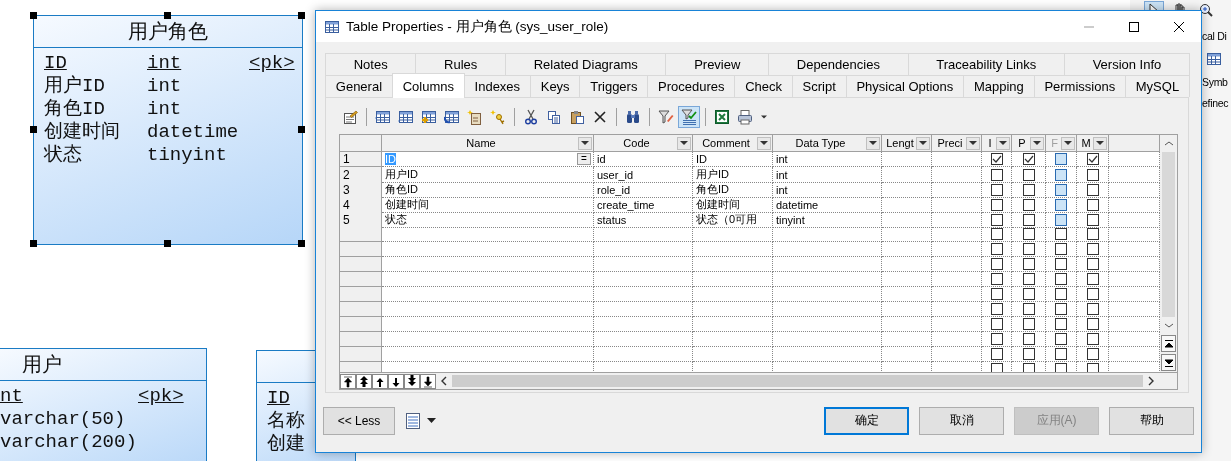 The width and height of the screenshot is (1231, 461). What do you see at coordinates (866, 420) in the screenshot?
I see `dialog-button: 确定` at bounding box center [866, 420].